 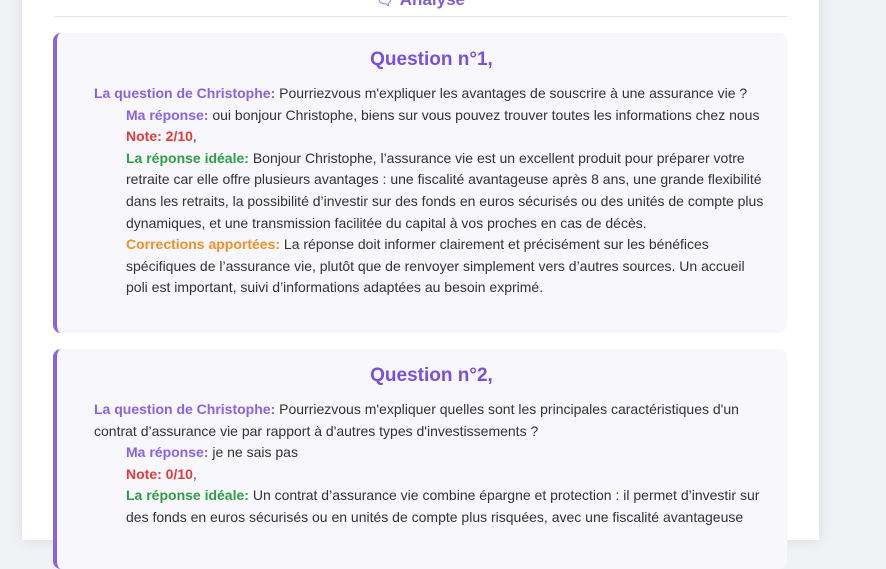 What do you see at coordinates (431, 137) in the screenshot?
I see `note-line: Note: 2/10,` at bounding box center [431, 137].